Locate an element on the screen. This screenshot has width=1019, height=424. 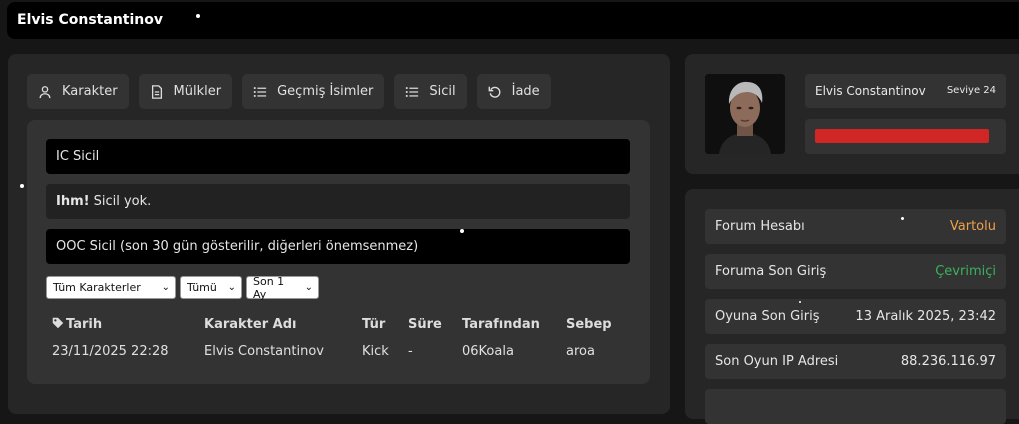
health-box is located at coordinates (905, 136).